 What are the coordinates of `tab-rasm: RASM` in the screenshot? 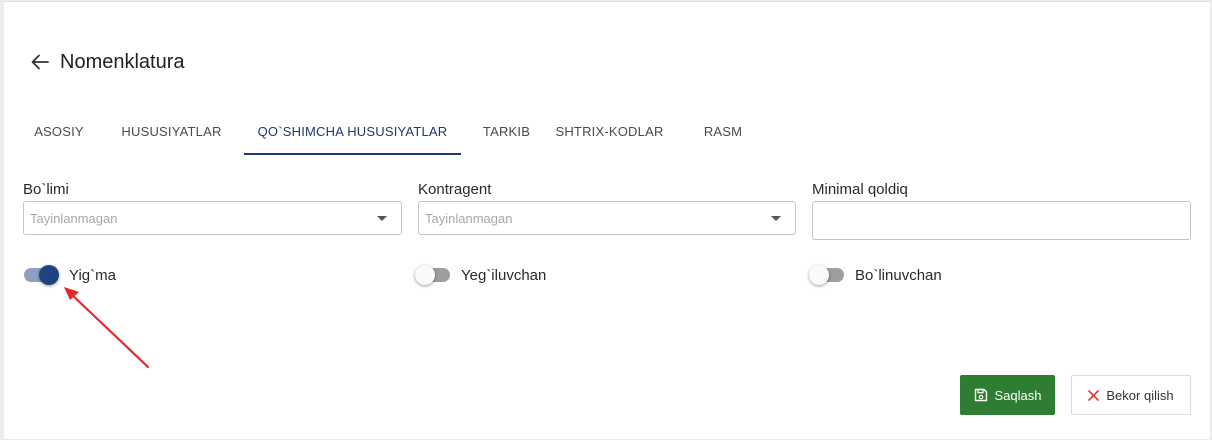 It's located at (723, 131).